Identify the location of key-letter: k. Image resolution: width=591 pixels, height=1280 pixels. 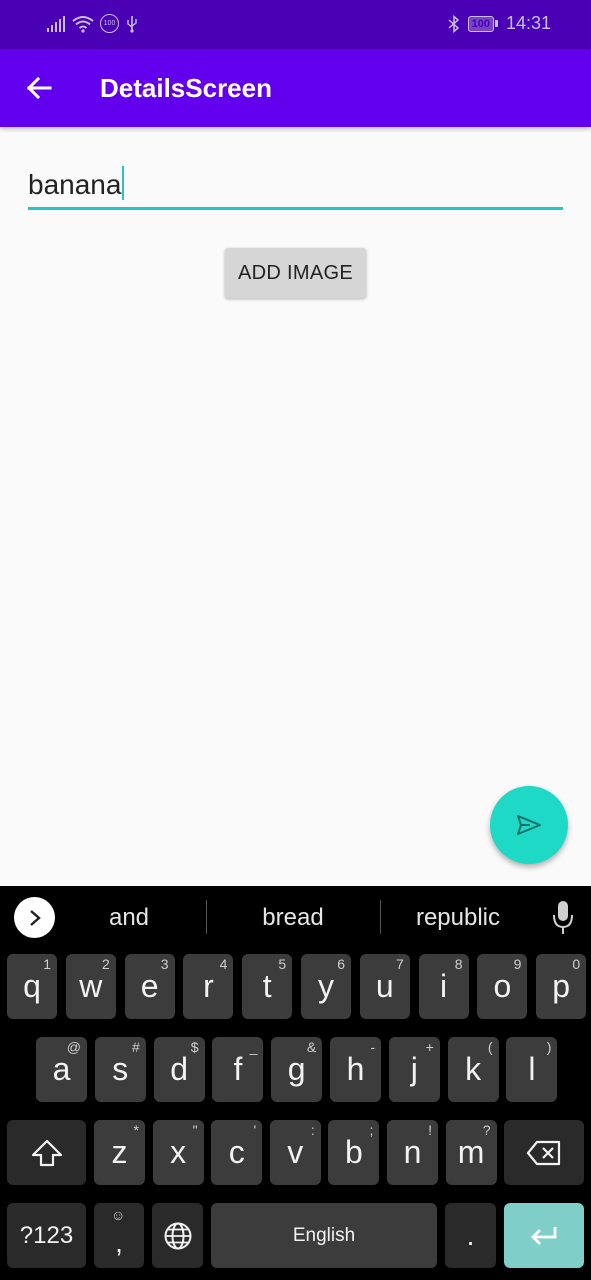
(473, 1069).